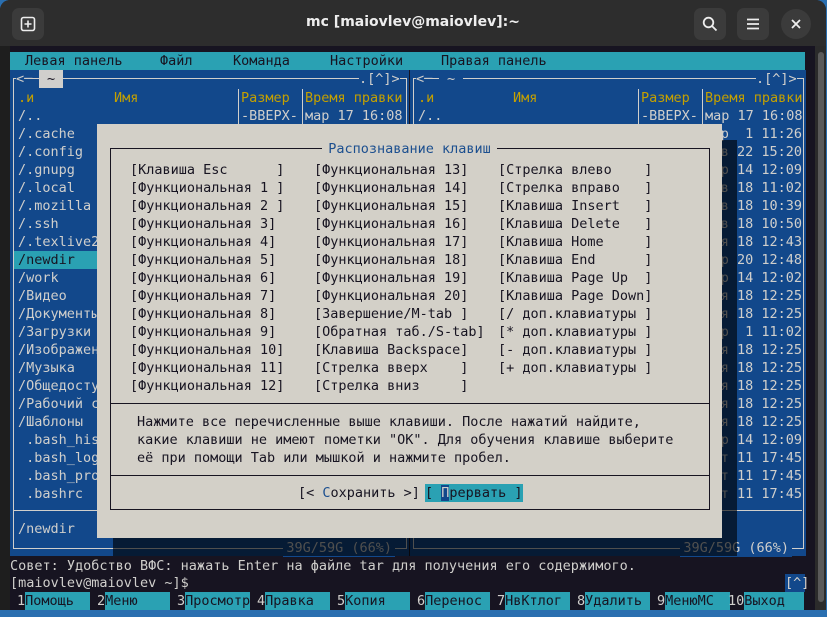 The height and width of the screenshot is (617, 827). What do you see at coordinates (391, 296) in the screenshot?
I see `key-item: [Функциональная 20]` at bounding box center [391, 296].